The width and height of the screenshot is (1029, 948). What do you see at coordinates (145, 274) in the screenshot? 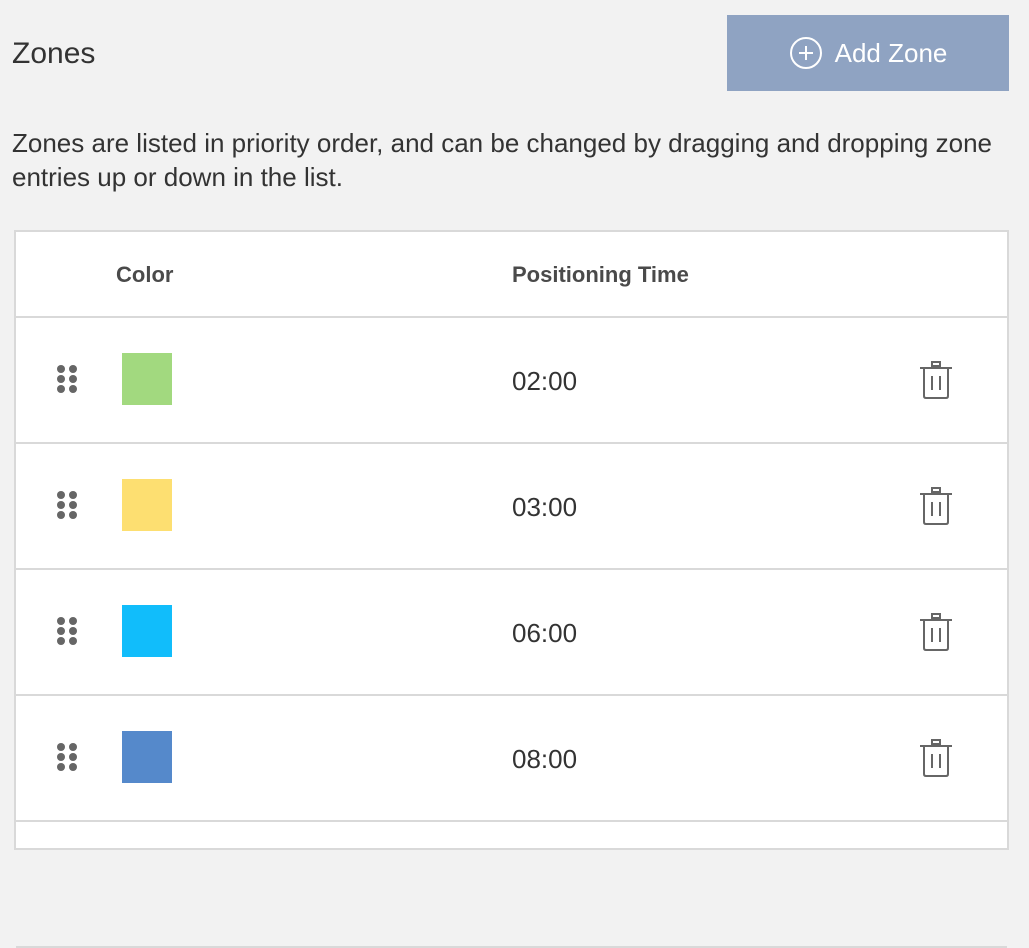
I see `column-header-color: Color` at bounding box center [145, 274].